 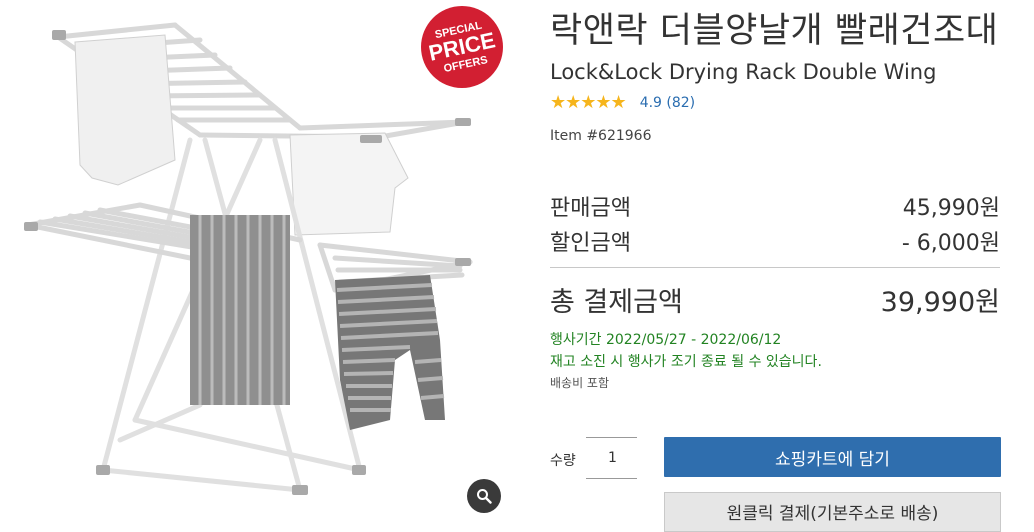 I want to click on total-price-value: 39,990원, so click(x=940, y=302).